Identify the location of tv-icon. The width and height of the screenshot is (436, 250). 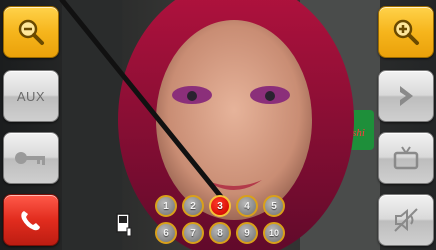
(406, 158).